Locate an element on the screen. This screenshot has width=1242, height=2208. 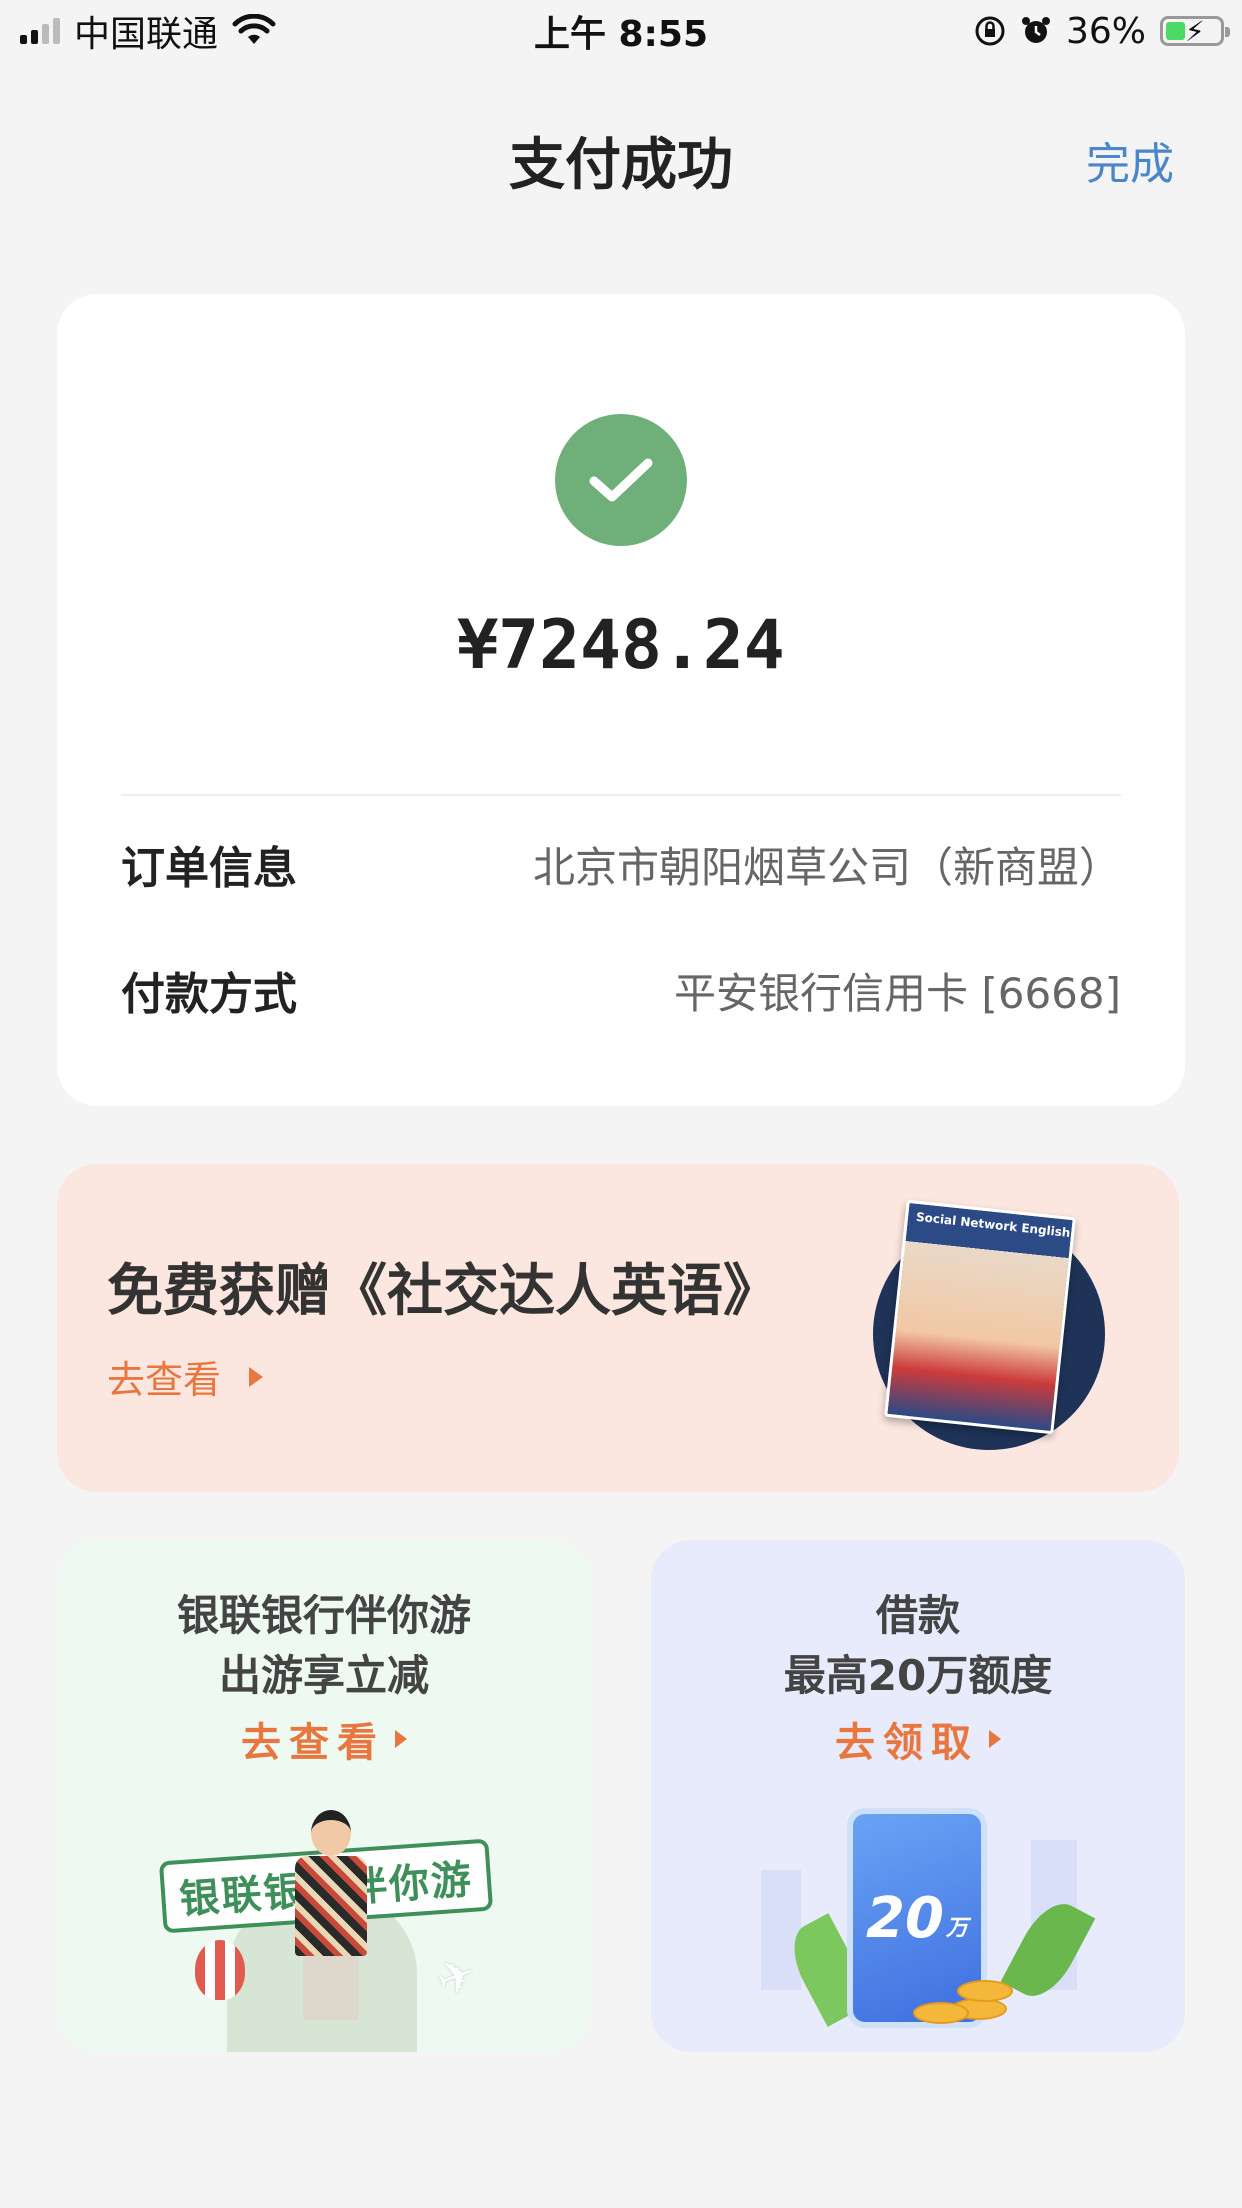
promo-title: 免费获赠《社交达人英语》 is located at coordinates (443, 1291).